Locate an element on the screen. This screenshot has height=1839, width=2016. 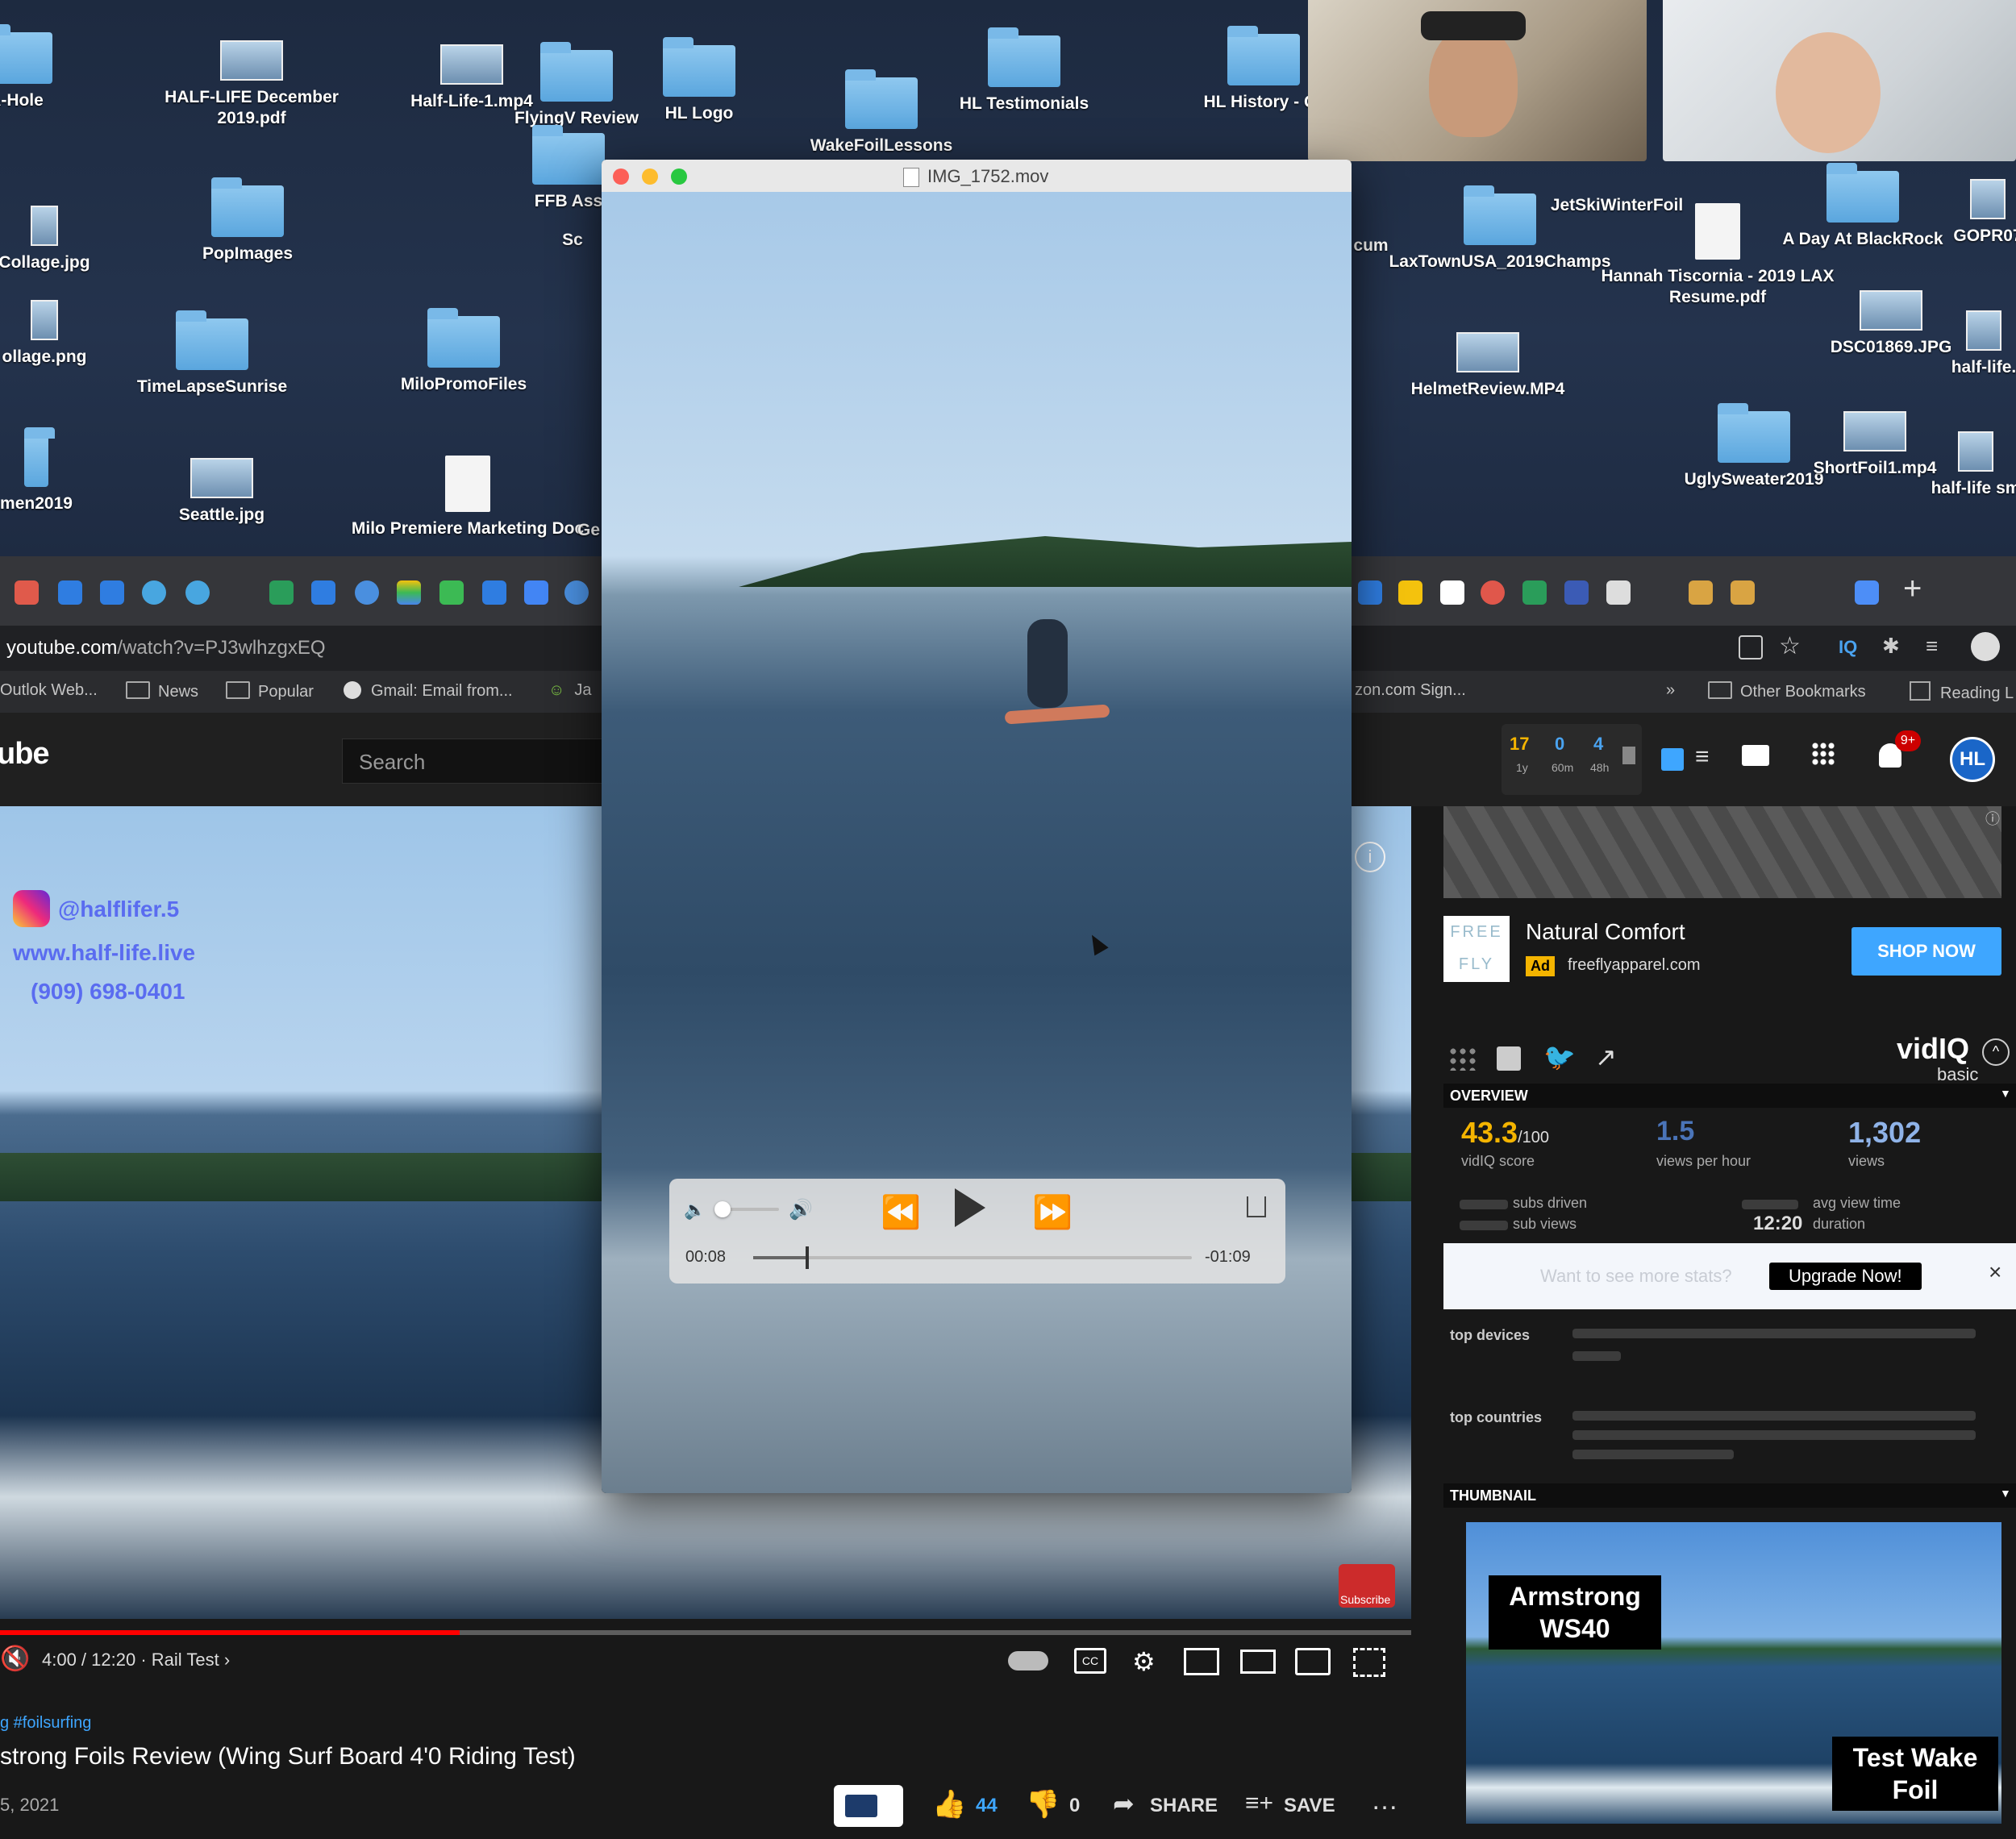
play-icon is located at coordinates (970, 1207).